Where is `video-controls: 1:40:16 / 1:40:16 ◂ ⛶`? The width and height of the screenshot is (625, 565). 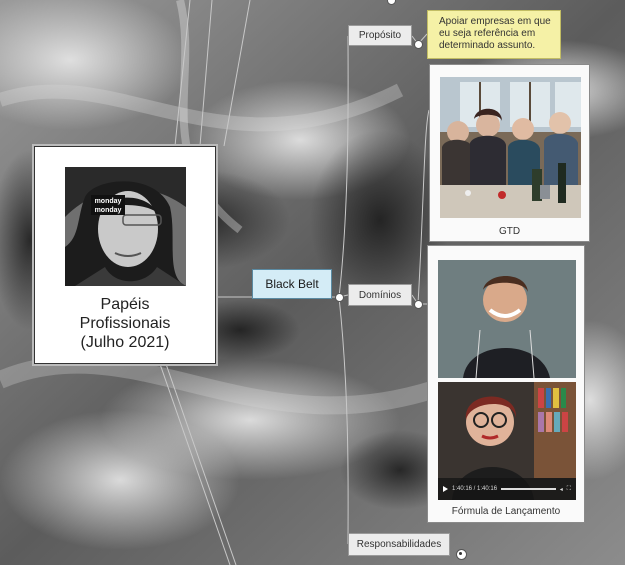 video-controls: 1:40:16 / 1:40:16 ◂ ⛶ is located at coordinates (507, 489).